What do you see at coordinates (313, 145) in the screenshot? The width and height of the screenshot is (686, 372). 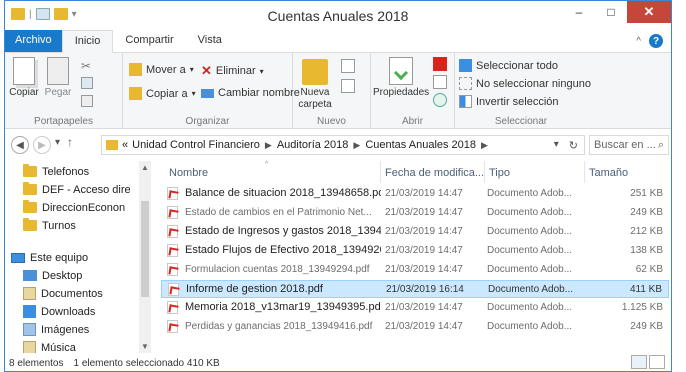 I see `breadcrumb-item: Auditoría 2018` at bounding box center [313, 145].